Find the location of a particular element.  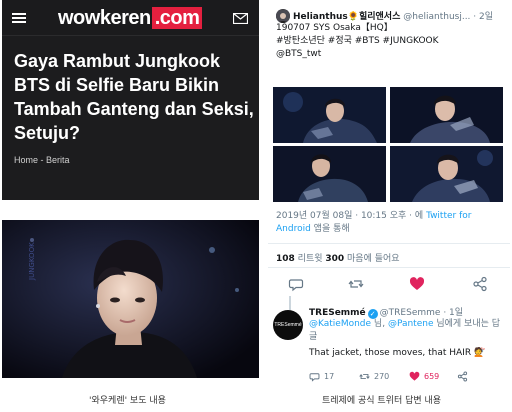

avatar-text: TRESemmé is located at coordinates (288, 325).